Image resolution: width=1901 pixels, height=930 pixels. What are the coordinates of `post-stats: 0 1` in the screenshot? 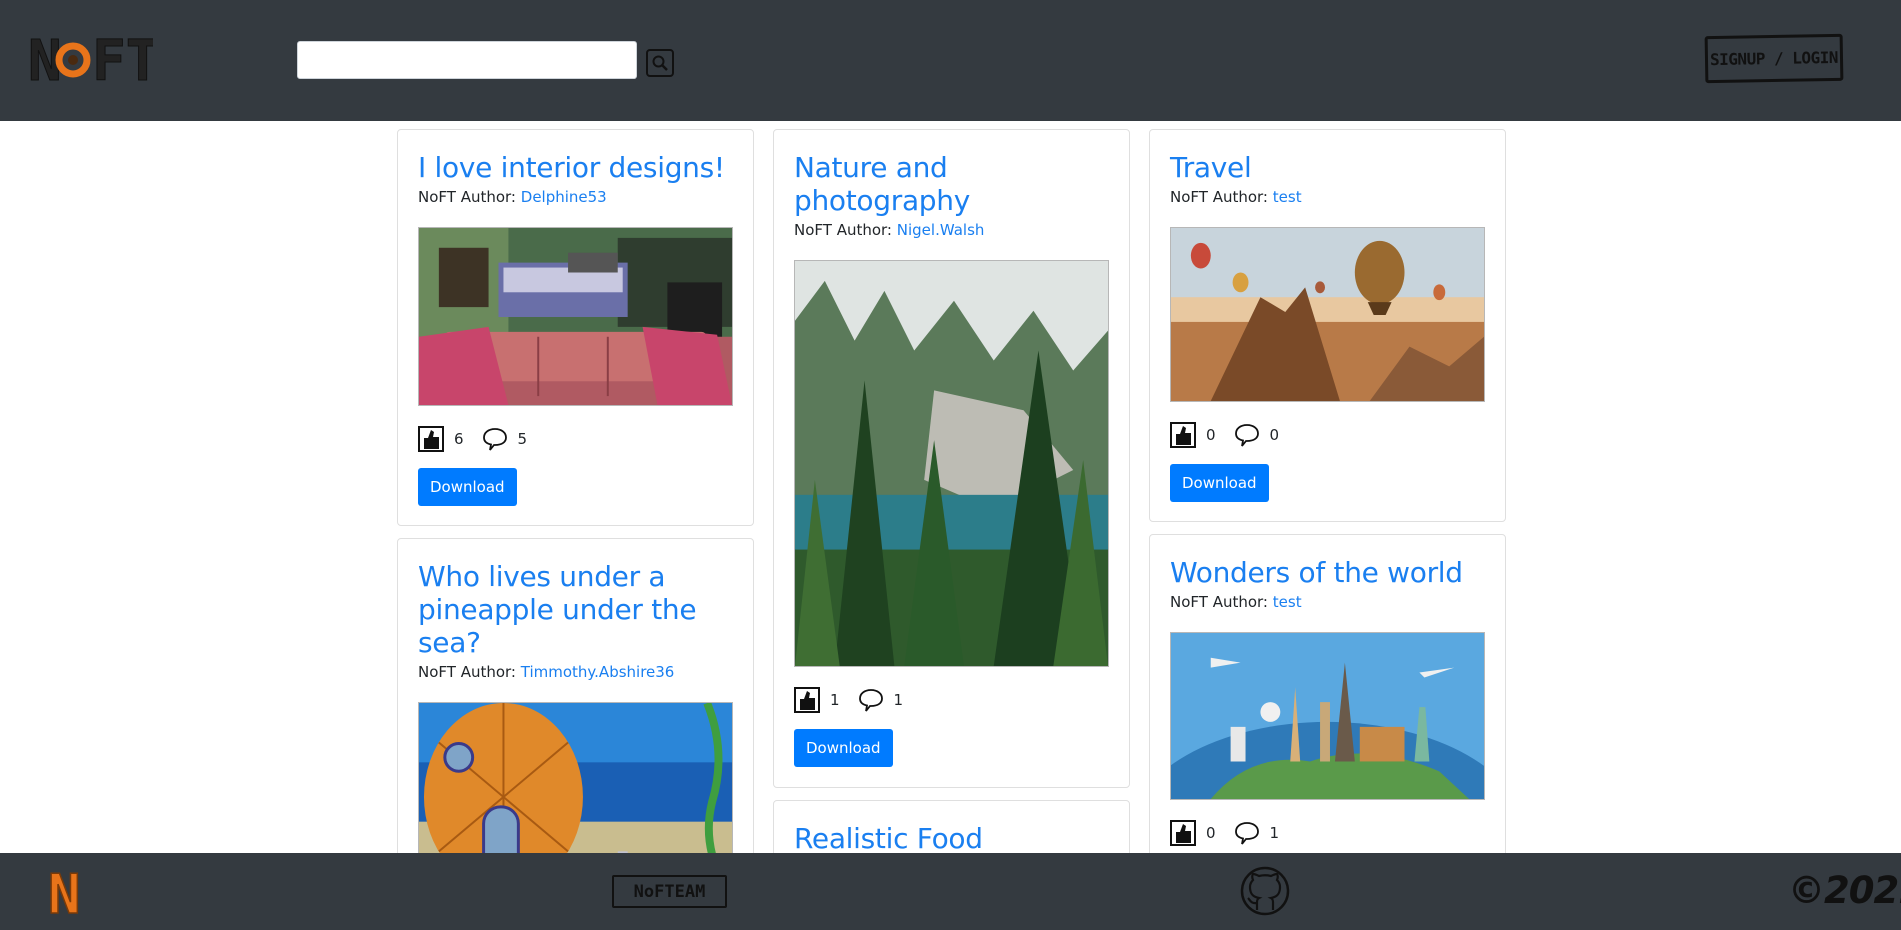 It's located at (1327, 833).